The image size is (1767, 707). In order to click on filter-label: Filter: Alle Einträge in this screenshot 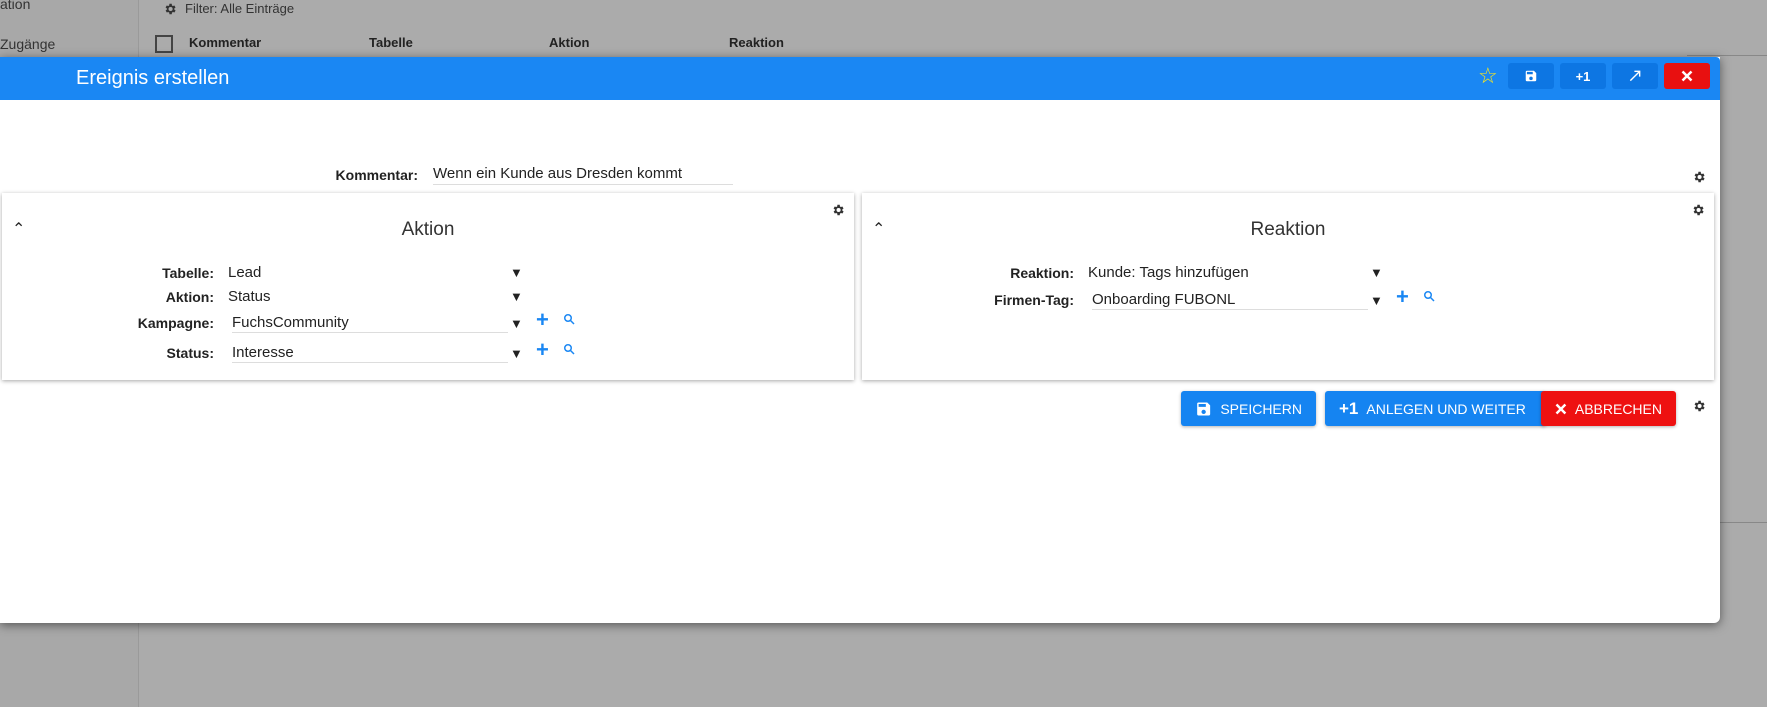, I will do `click(240, 8)`.